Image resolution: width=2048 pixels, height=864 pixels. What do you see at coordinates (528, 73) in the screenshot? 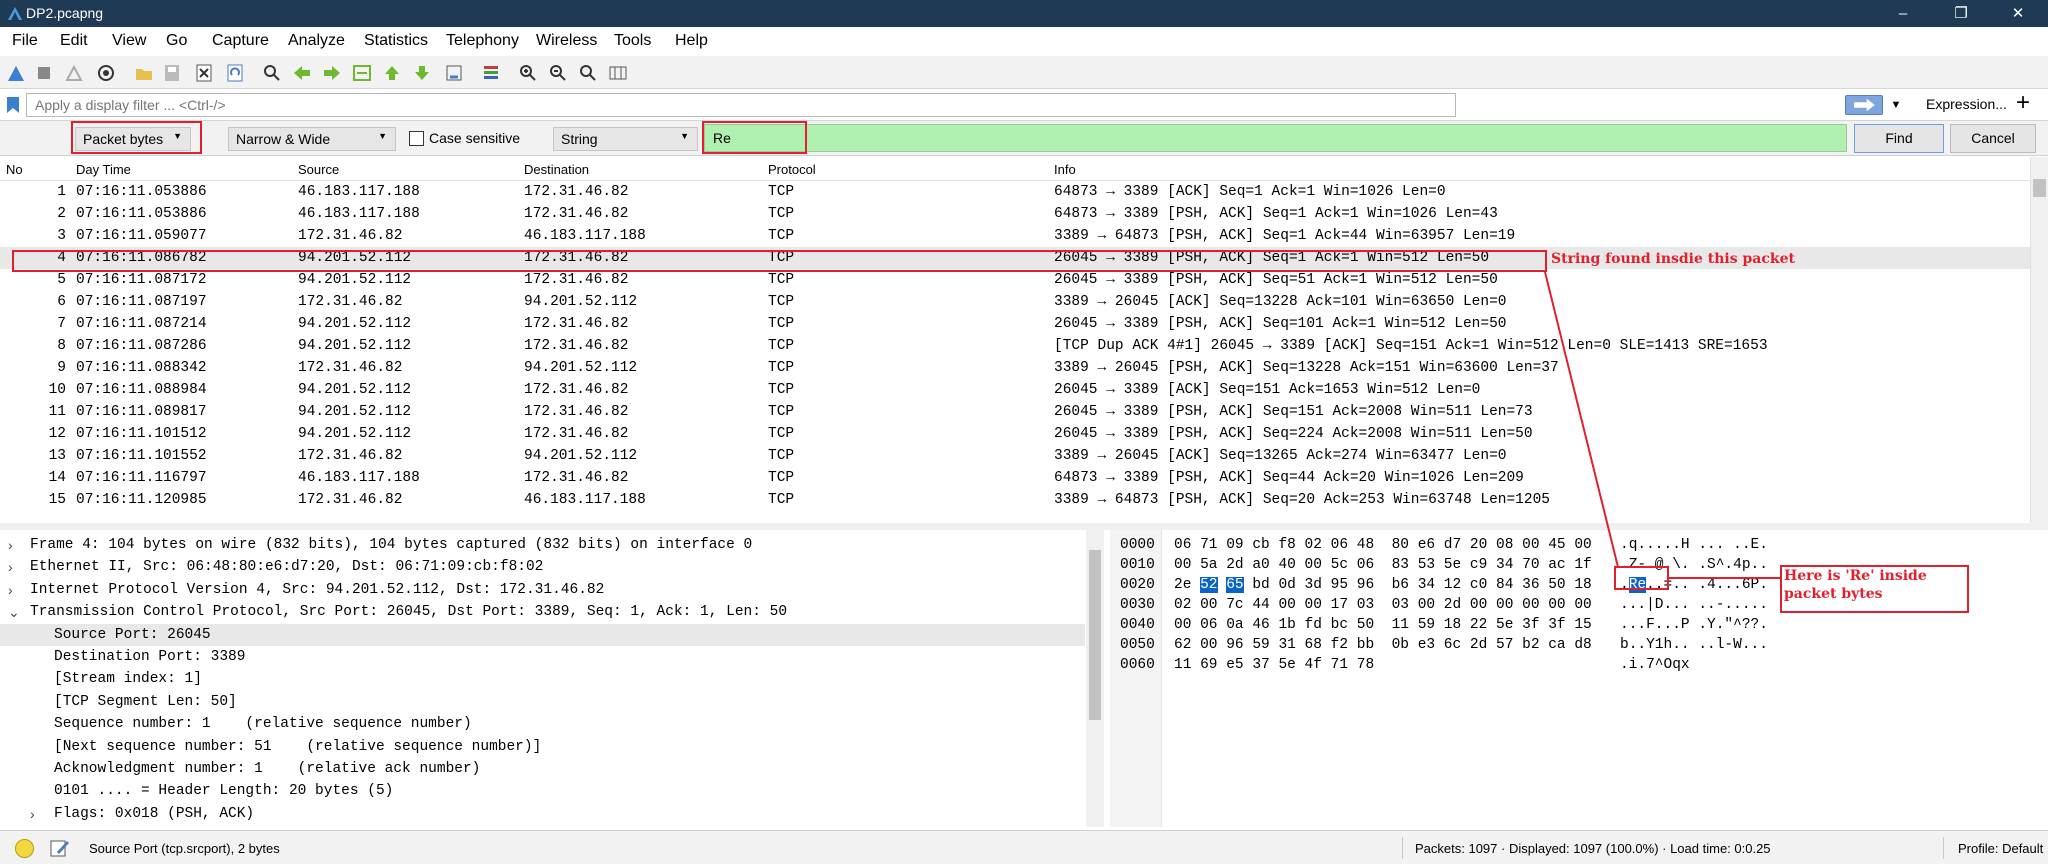
I see `zoom-in-icon` at bounding box center [528, 73].